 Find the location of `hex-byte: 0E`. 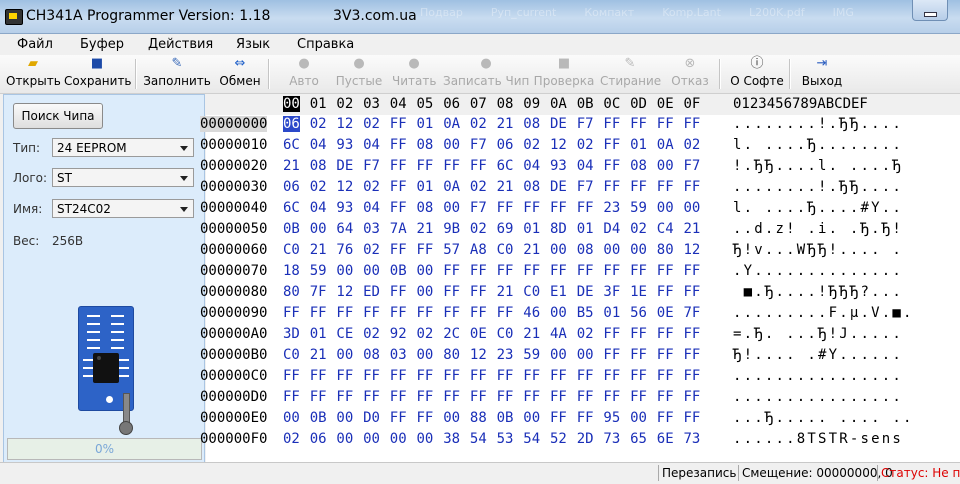

hex-byte: 0E is located at coordinates (478, 334).